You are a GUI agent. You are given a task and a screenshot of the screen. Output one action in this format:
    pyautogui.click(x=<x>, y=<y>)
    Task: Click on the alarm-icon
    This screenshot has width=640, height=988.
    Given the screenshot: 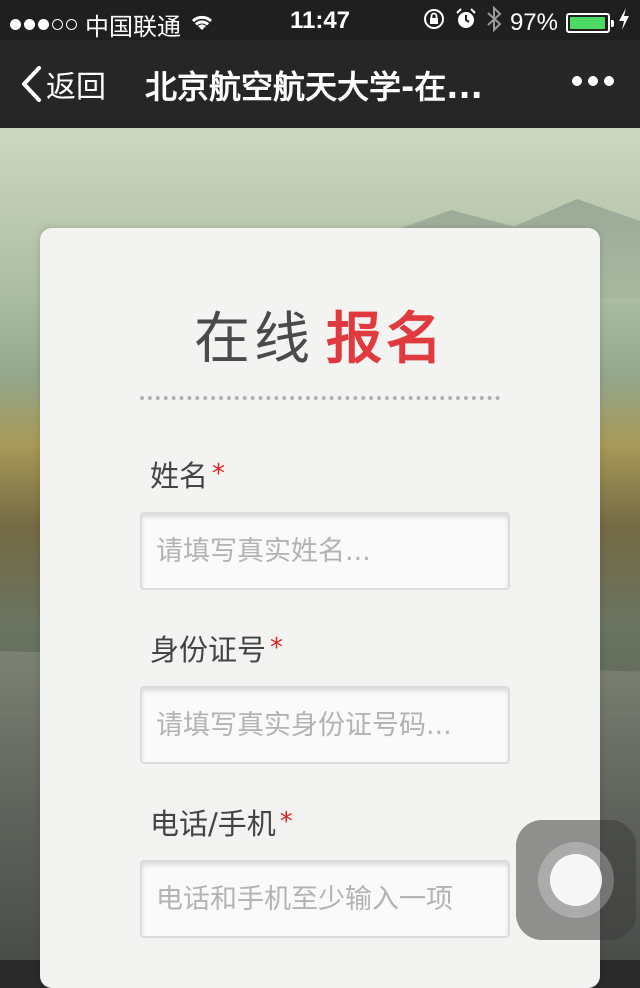 What is the action you would take?
    pyautogui.click(x=466, y=22)
    